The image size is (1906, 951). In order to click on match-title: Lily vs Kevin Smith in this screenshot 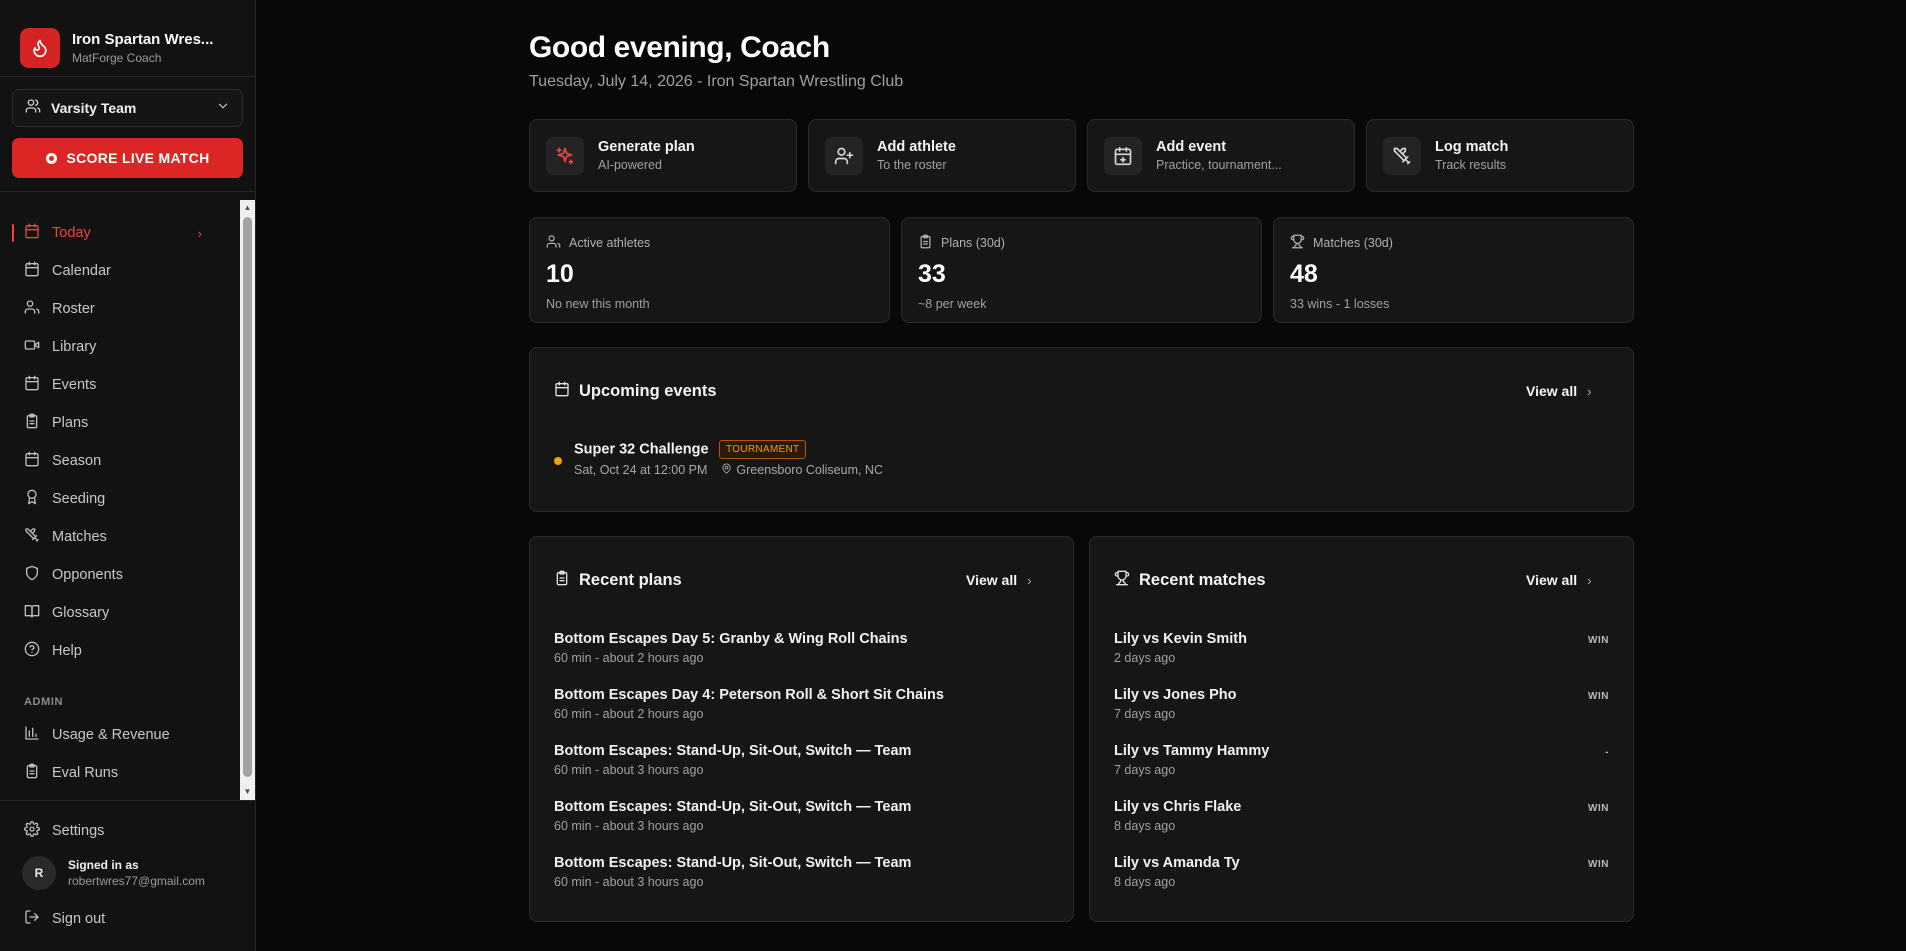, I will do `click(1180, 639)`.